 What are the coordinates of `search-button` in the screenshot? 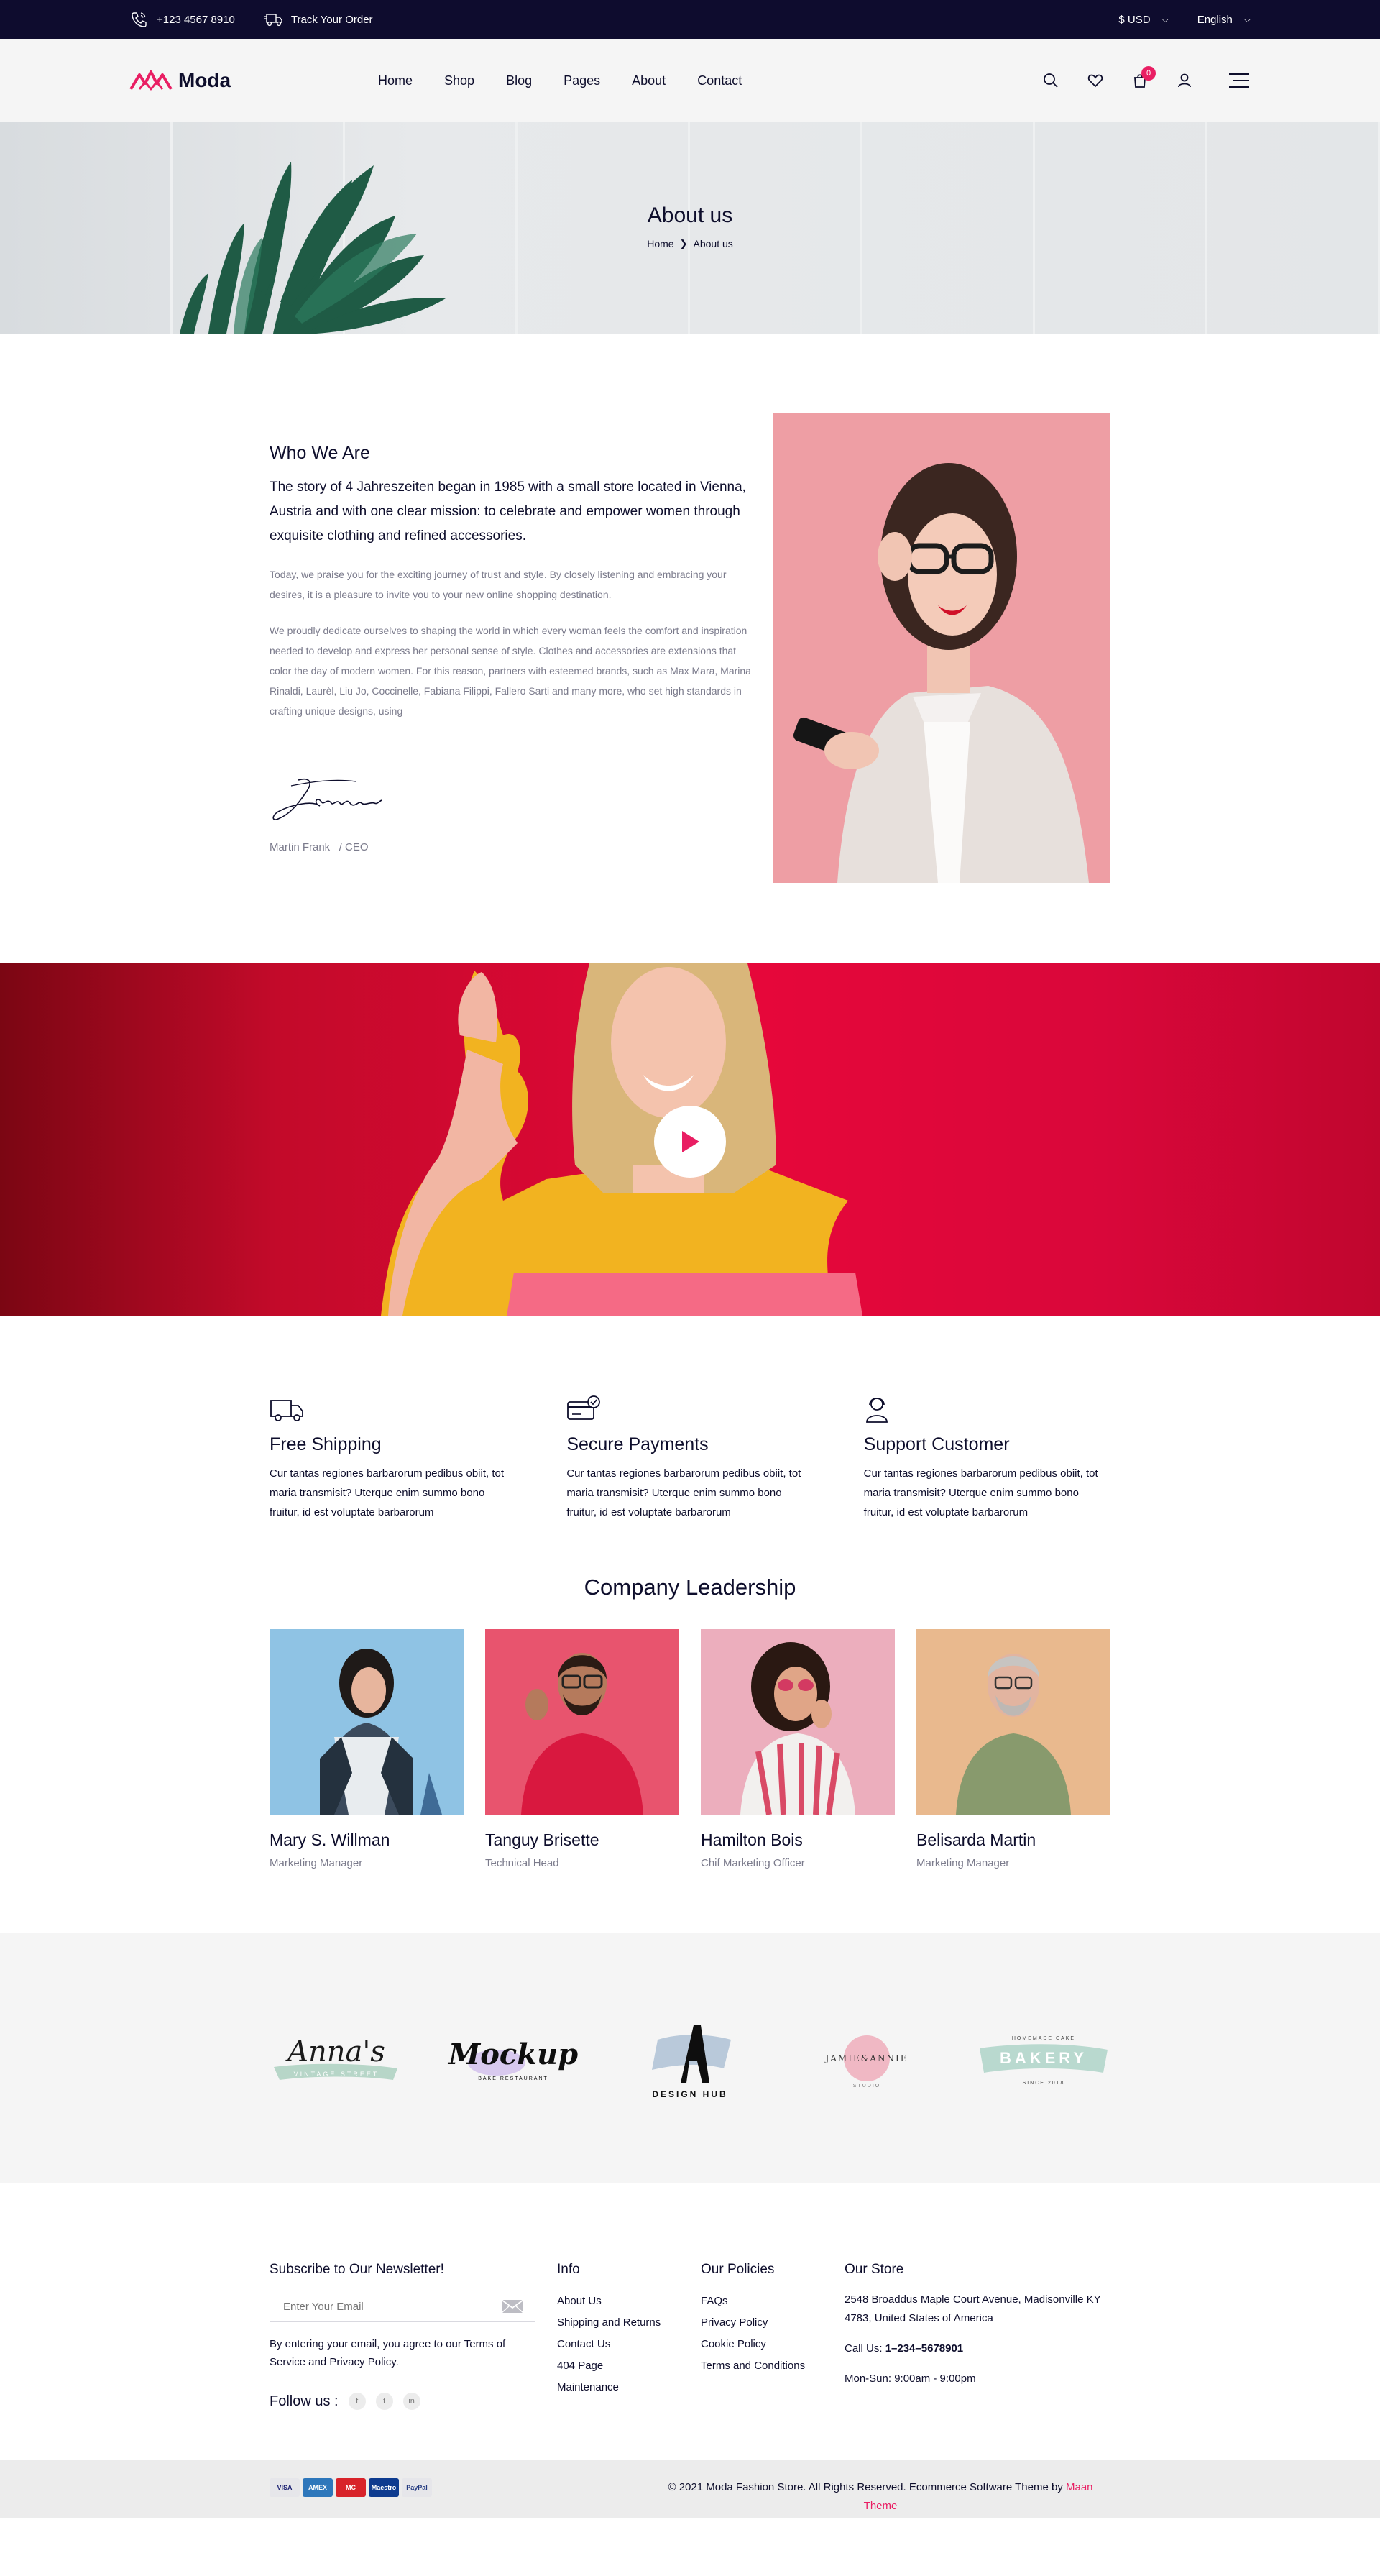 It's located at (1050, 80).